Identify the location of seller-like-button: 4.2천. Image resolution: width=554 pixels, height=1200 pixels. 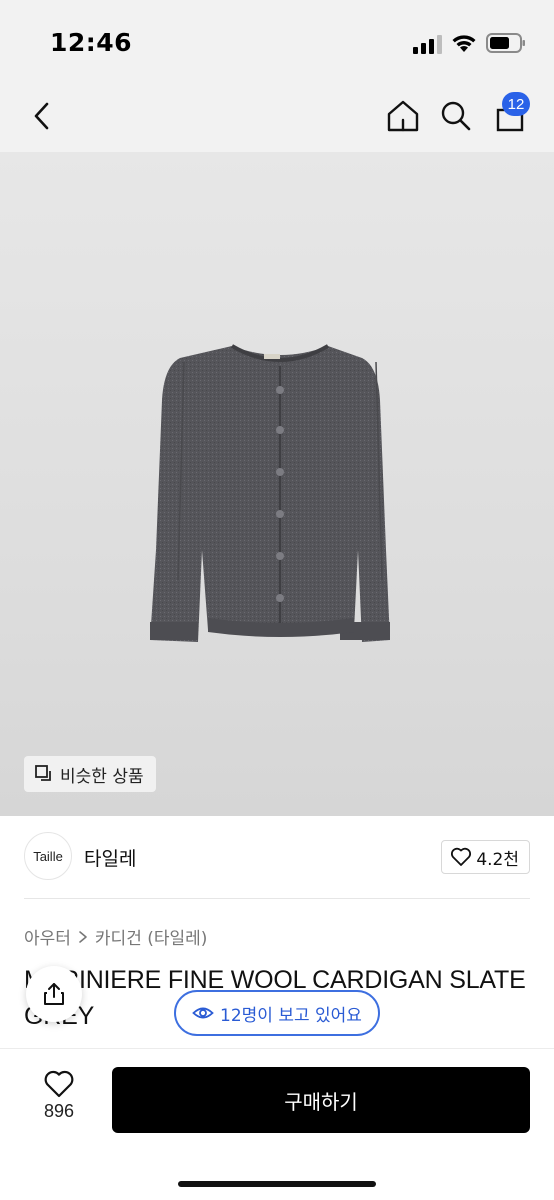
(485, 857).